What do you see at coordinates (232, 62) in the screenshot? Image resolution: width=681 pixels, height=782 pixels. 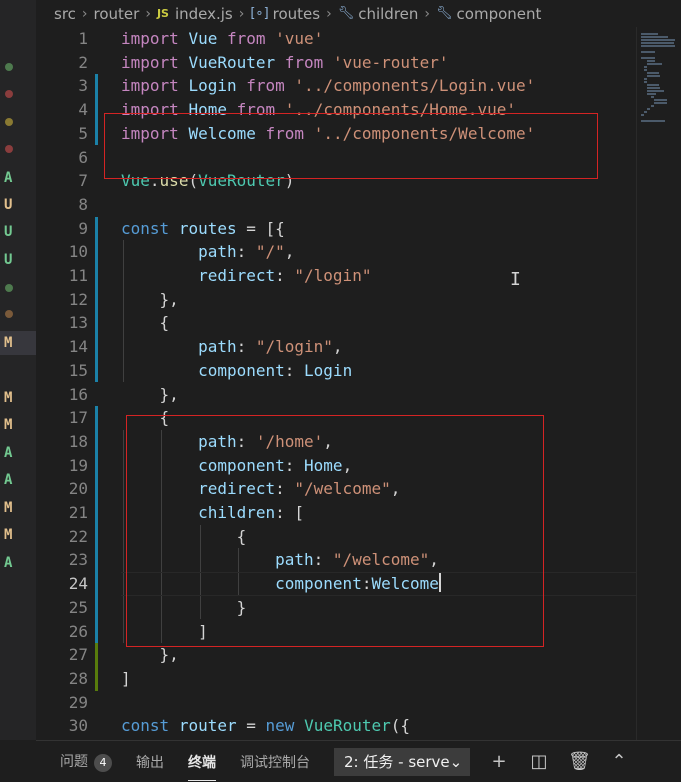 I see `code-token: VueRouter` at bounding box center [232, 62].